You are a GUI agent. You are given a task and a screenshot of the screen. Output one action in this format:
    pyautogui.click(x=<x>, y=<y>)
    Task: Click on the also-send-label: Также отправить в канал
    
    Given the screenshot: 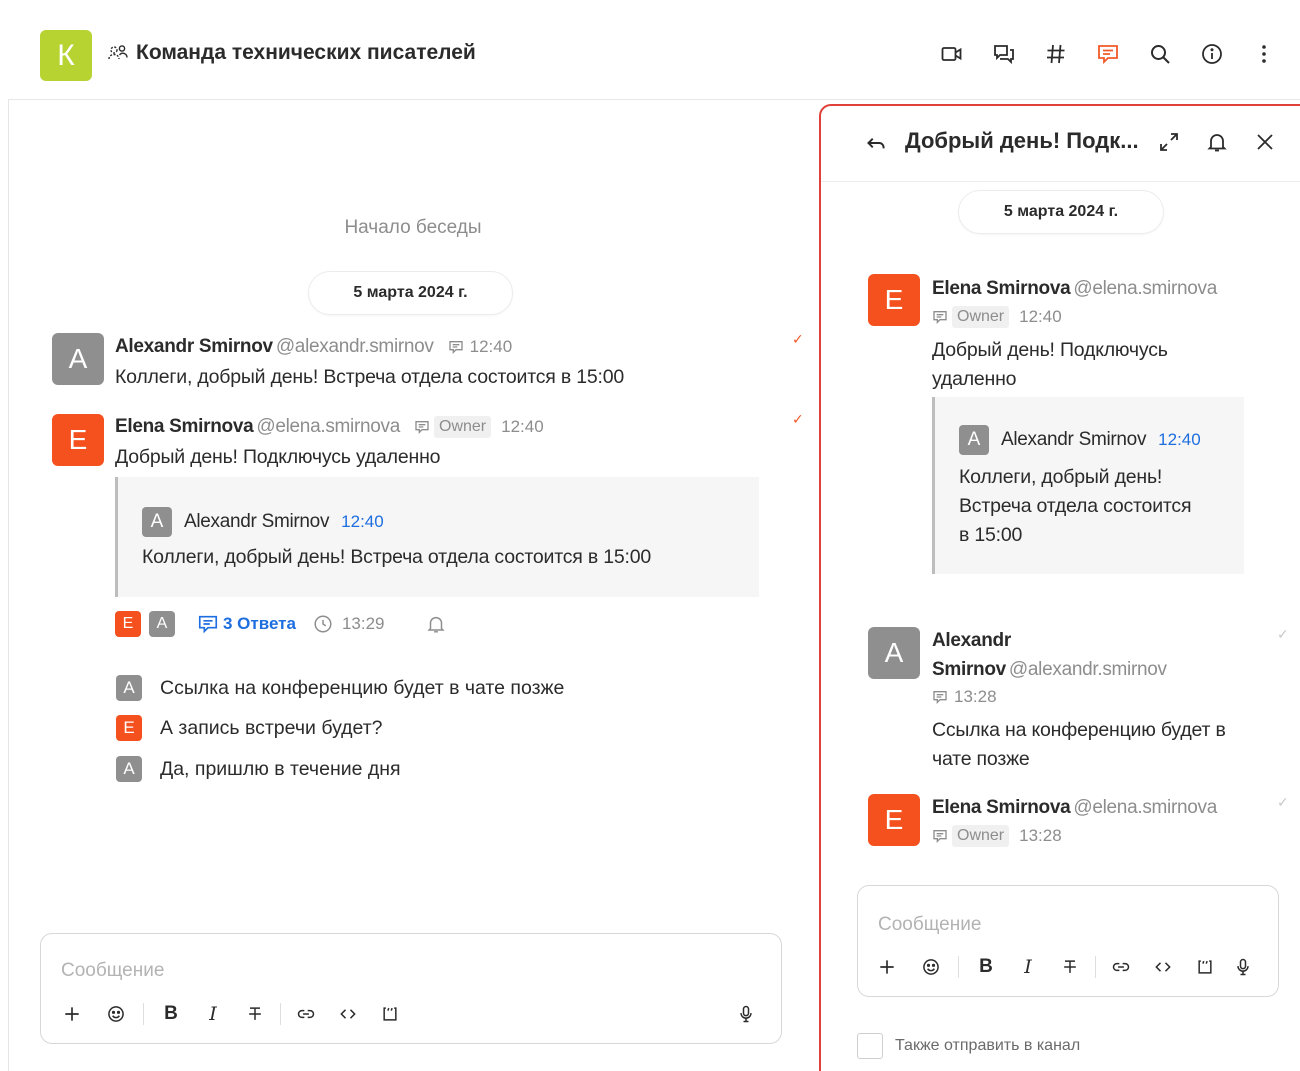 What is the action you would take?
    pyautogui.click(x=987, y=1046)
    